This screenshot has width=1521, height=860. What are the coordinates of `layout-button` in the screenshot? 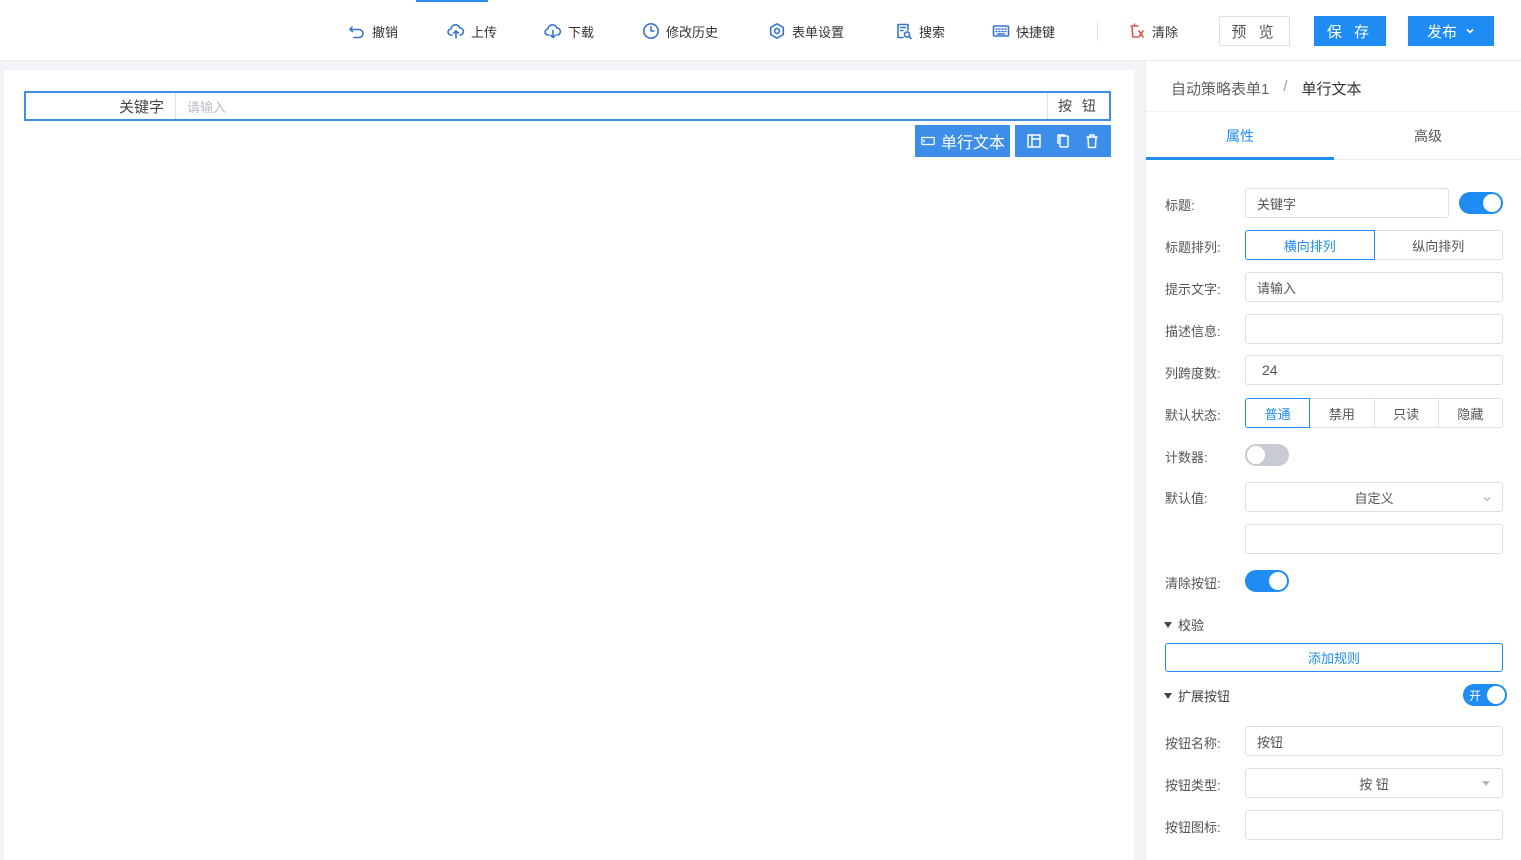 It's located at (1034, 141).